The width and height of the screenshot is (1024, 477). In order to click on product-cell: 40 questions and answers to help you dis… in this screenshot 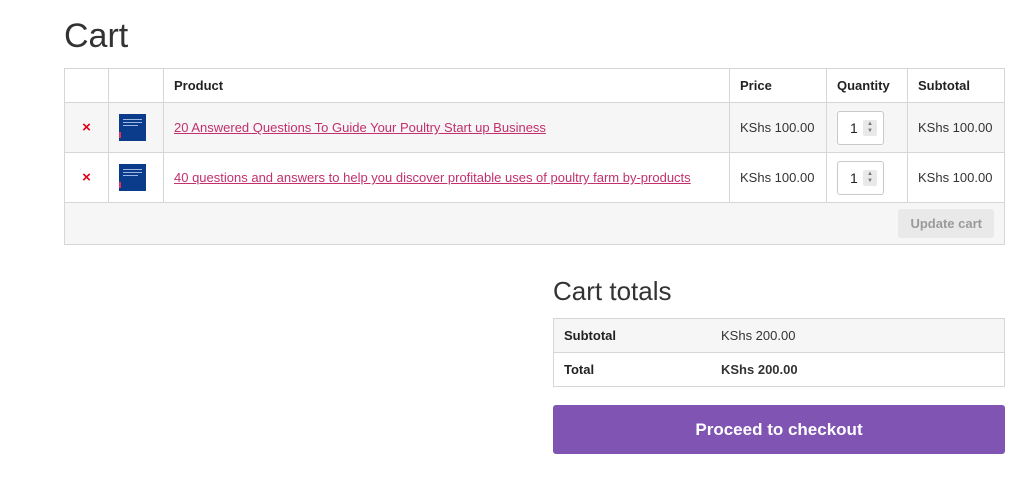, I will do `click(446, 177)`.